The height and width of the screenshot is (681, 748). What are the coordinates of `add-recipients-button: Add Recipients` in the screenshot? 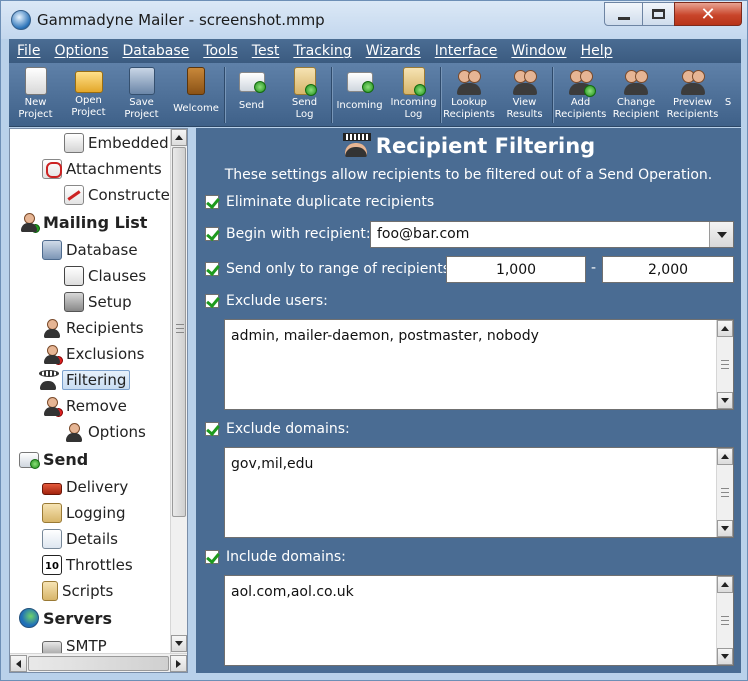 It's located at (580, 94).